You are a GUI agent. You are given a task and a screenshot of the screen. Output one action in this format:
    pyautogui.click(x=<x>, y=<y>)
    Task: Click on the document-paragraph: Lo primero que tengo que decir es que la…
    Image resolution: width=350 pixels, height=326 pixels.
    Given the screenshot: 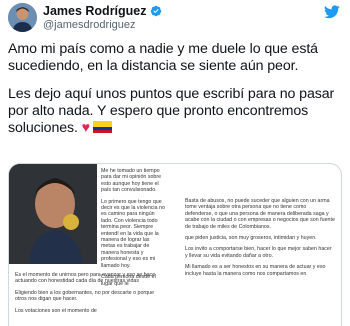 What is the action you would take?
    pyautogui.click(x=133, y=233)
    